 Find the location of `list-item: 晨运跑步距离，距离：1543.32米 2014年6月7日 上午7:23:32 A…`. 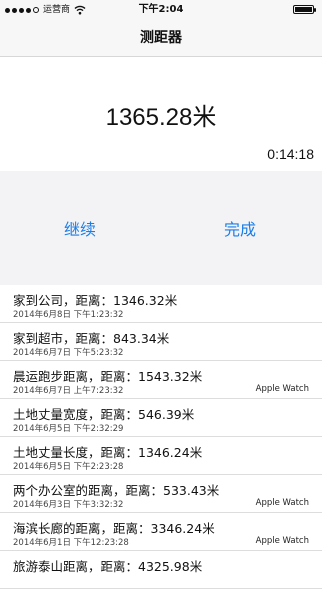

list-item: 晨运跑步距离，距离：1543.32米 2014年6月7日 上午7:23:32 A… is located at coordinates (161, 380).